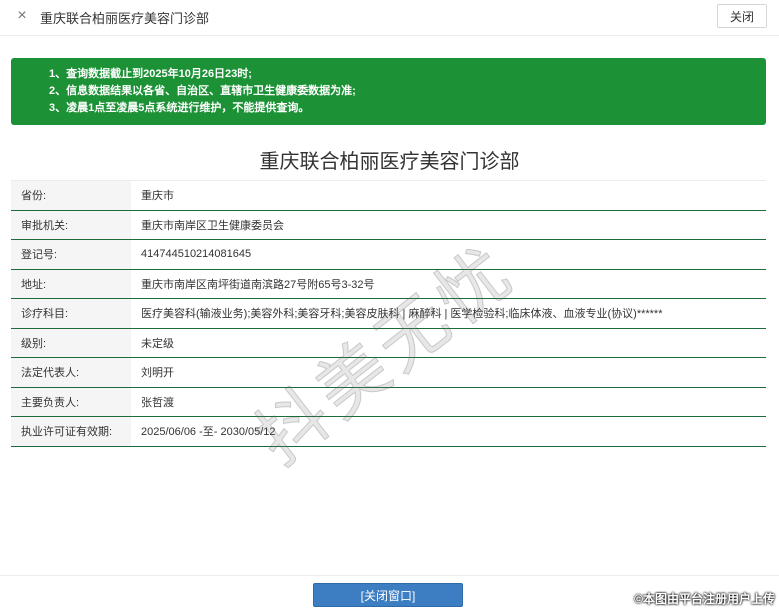 The height and width of the screenshot is (608, 779). What do you see at coordinates (71, 284) in the screenshot?
I see `field-label: 地址:` at bounding box center [71, 284].